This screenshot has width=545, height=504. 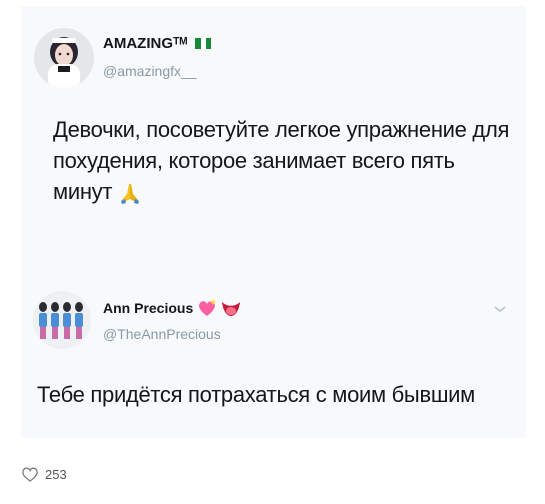 What do you see at coordinates (203, 43) in the screenshot?
I see `nigeria-flag-icon` at bounding box center [203, 43].